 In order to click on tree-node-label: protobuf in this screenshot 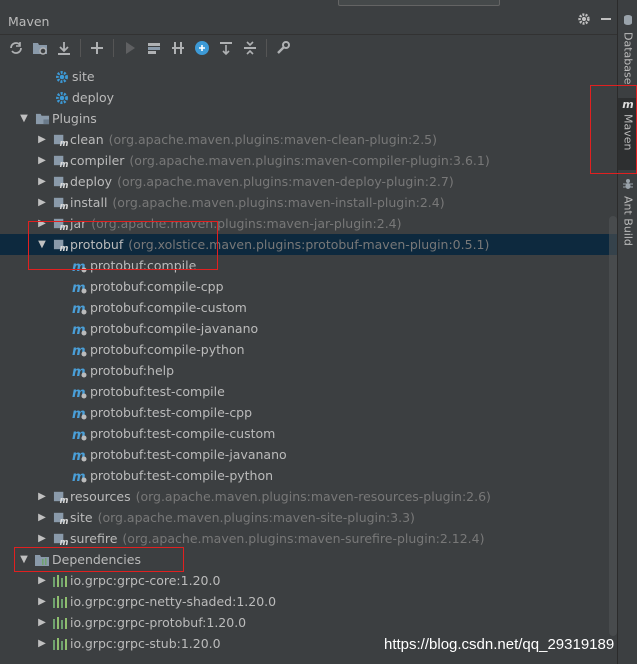, I will do `click(97, 244)`.